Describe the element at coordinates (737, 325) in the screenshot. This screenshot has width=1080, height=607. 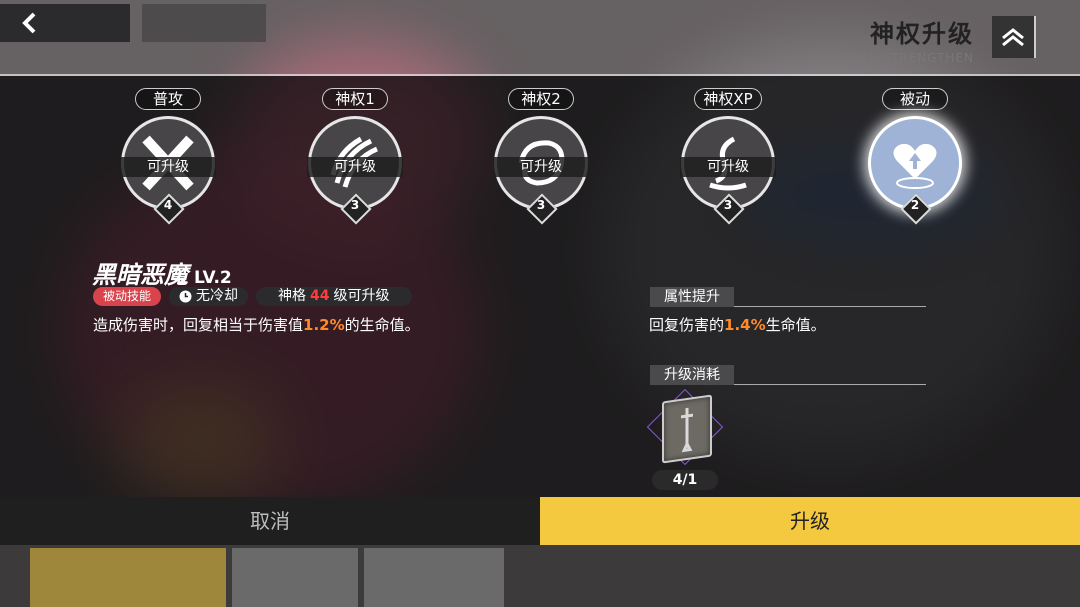
I see `upgrade-description: 回复伤害的1.4%生命值。` at that location.